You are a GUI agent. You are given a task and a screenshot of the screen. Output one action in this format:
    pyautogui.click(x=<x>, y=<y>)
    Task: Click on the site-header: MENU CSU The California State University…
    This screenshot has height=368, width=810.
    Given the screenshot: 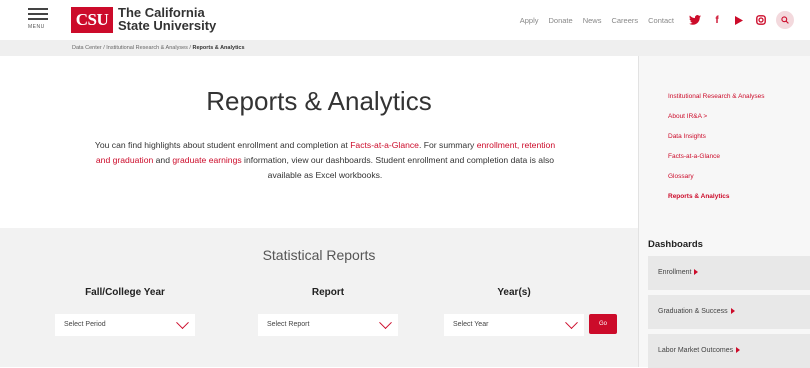 What is the action you would take?
    pyautogui.click(x=405, y=20)
    